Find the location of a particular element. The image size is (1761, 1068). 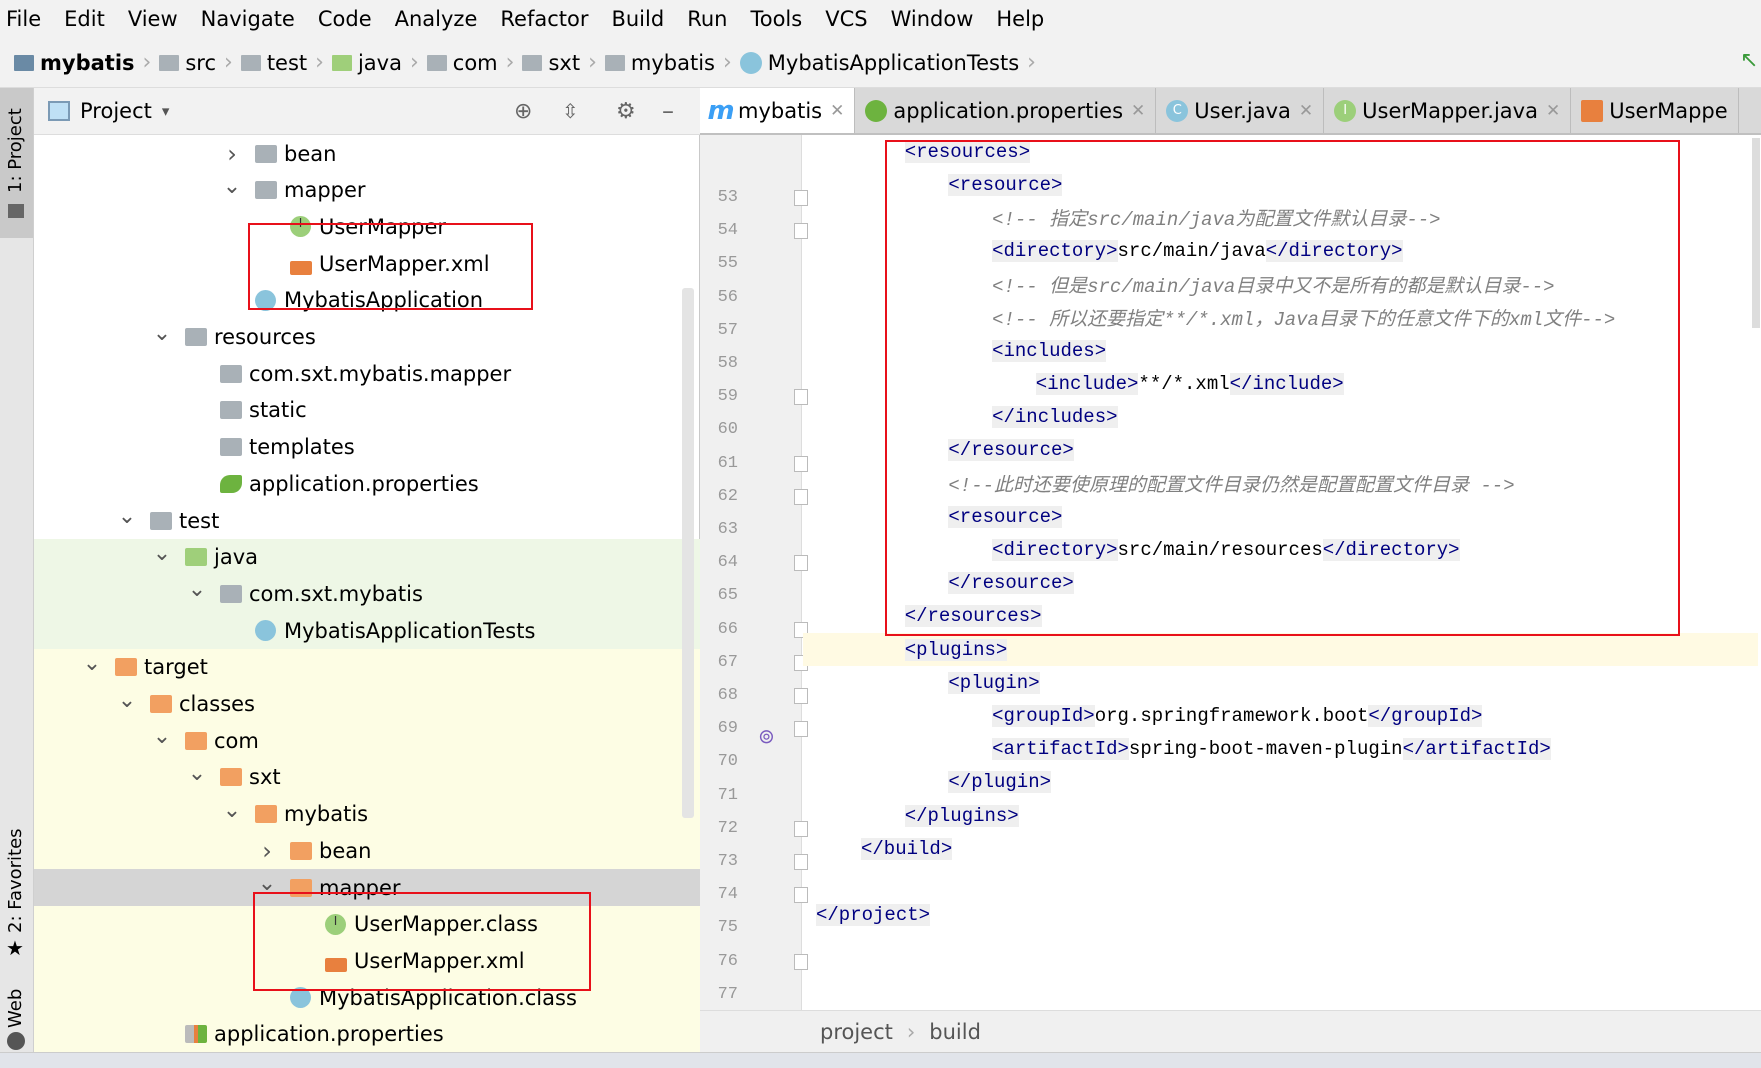

star-icon: ★ is located at coordinates (15, 948).